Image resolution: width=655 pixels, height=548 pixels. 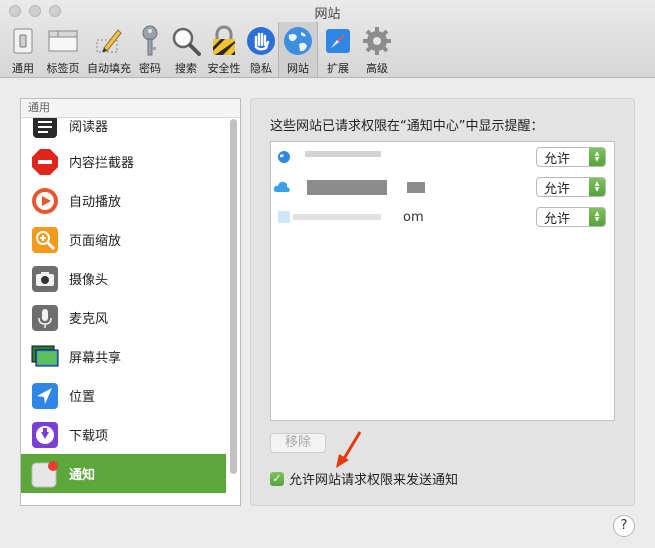 What do you see at coordinates (123, 356) in the screenshot?
I see `sidebar-item-screen-sharing: 屏幕共享` at bounding box center [123, 356].